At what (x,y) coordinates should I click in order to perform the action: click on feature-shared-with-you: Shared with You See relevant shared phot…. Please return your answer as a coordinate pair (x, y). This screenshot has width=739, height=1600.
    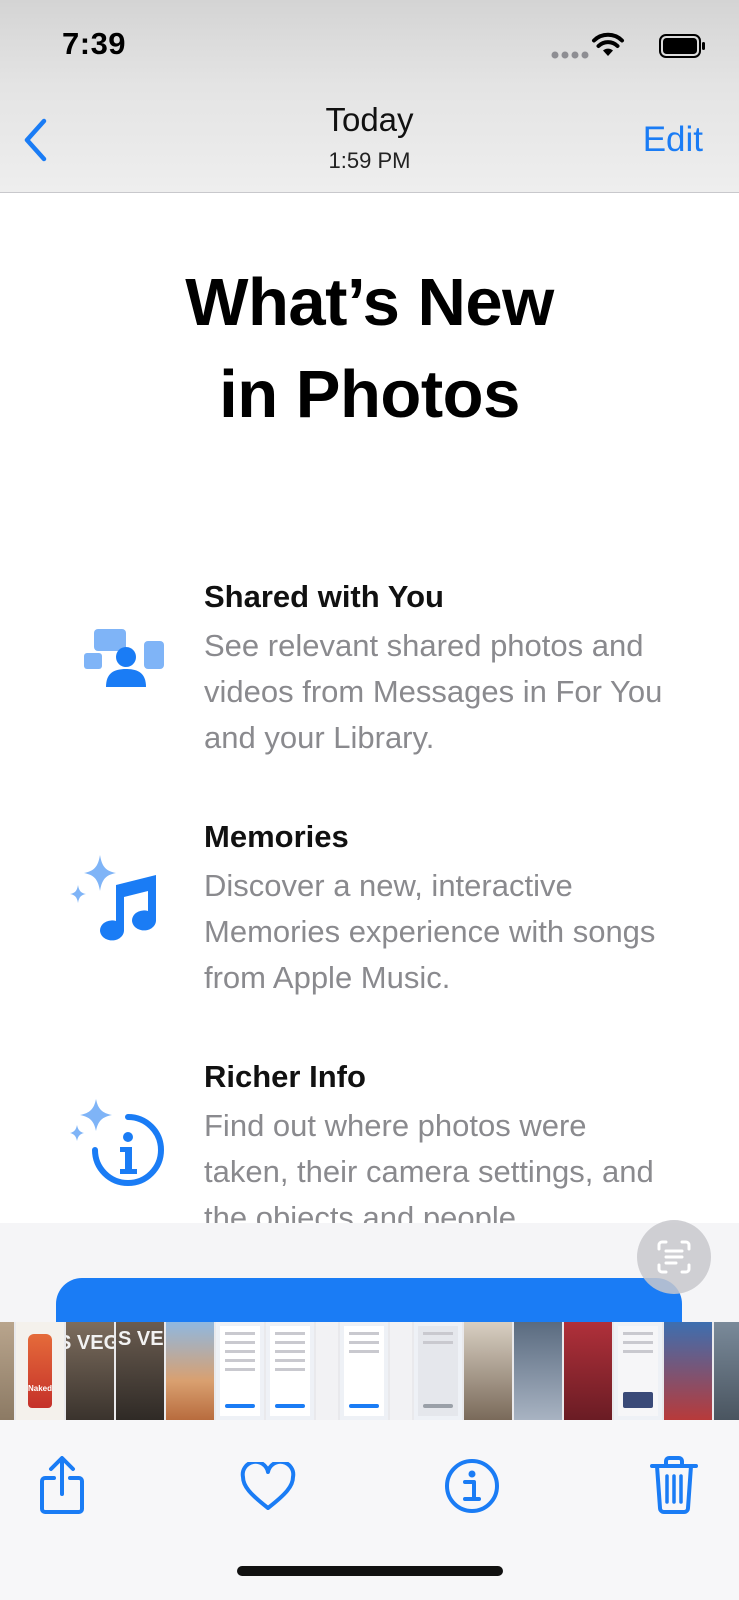
    Looking at the image, I should click on (369, 679).